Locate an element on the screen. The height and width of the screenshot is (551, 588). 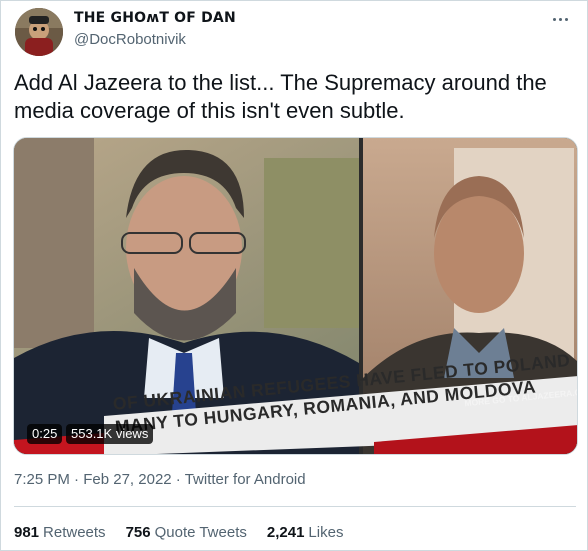
avatar-image is located at coordinates (39, 32).